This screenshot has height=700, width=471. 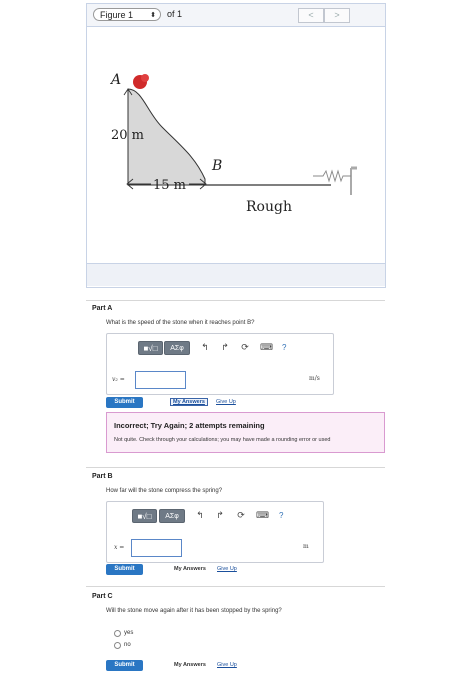 What do you see at coordinates (220, 364) in the screenshot?
I see `part-a-answer-box: ■√□ AΣφ ↰ ↱ ⟳ ⌨ ? v₂ = m/s` at bounding box center [220, 364].